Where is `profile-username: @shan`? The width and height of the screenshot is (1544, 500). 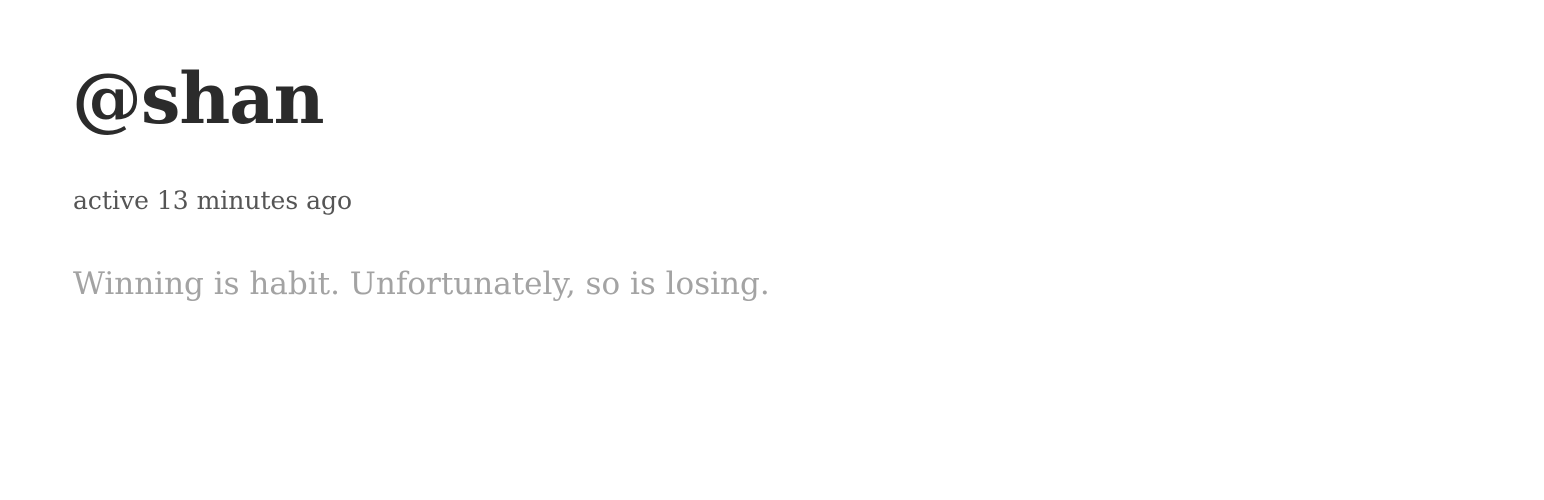 profile-username: @shan is located at coordinates (198, 98).